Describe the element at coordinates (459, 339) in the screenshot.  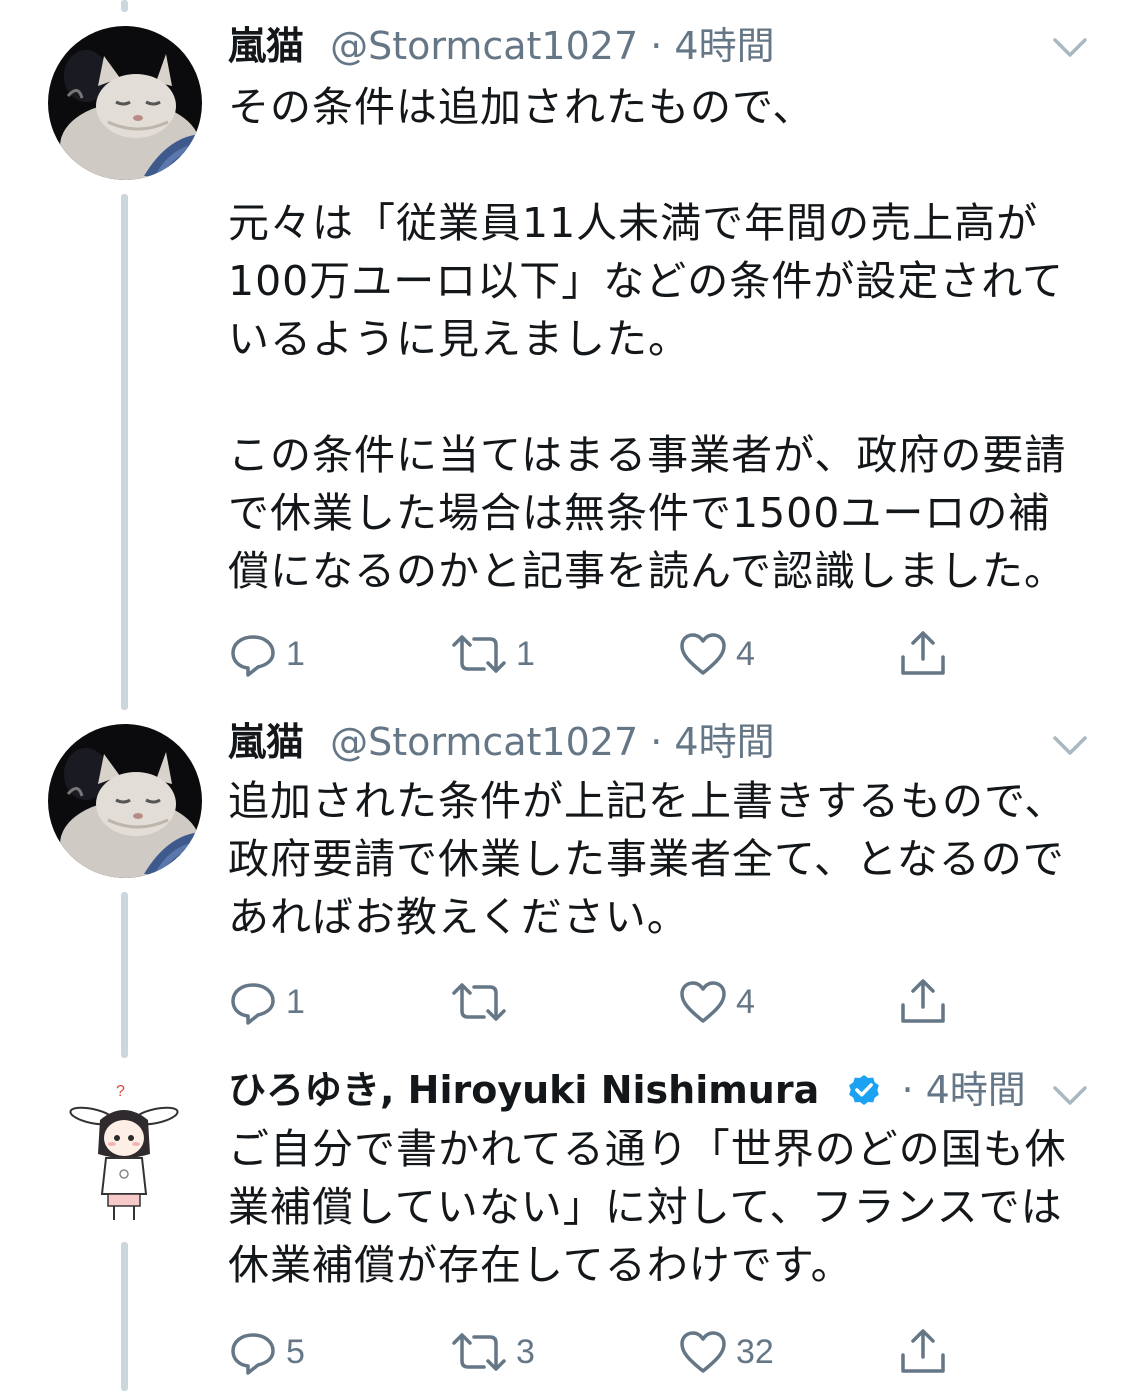
I see `tweet-text-line: いるように見えました。` at that location.